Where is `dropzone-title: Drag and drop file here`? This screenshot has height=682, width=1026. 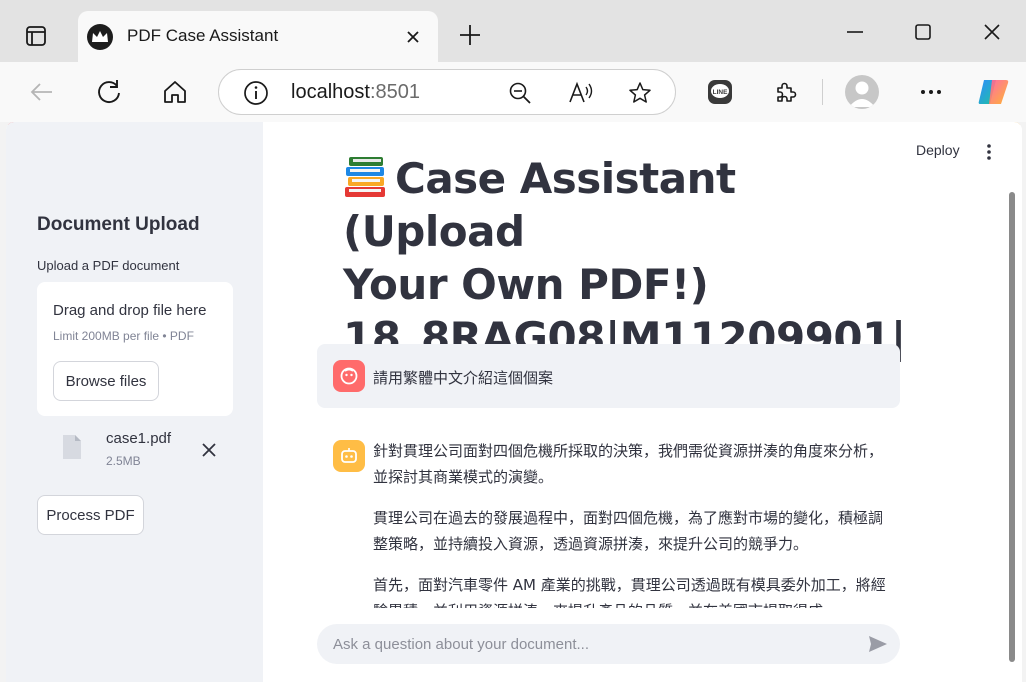
dropzone-title: Drag and drop file here is located at coordinates (130, 310).